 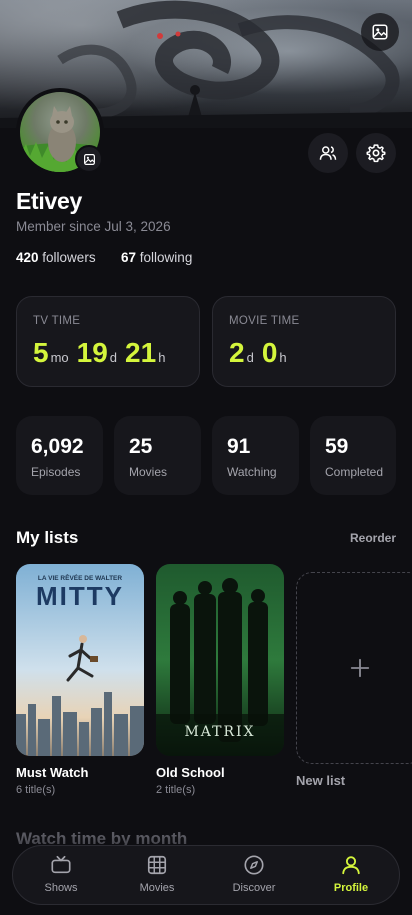 I want to click on tv-icon, so click(x=61, y=864).